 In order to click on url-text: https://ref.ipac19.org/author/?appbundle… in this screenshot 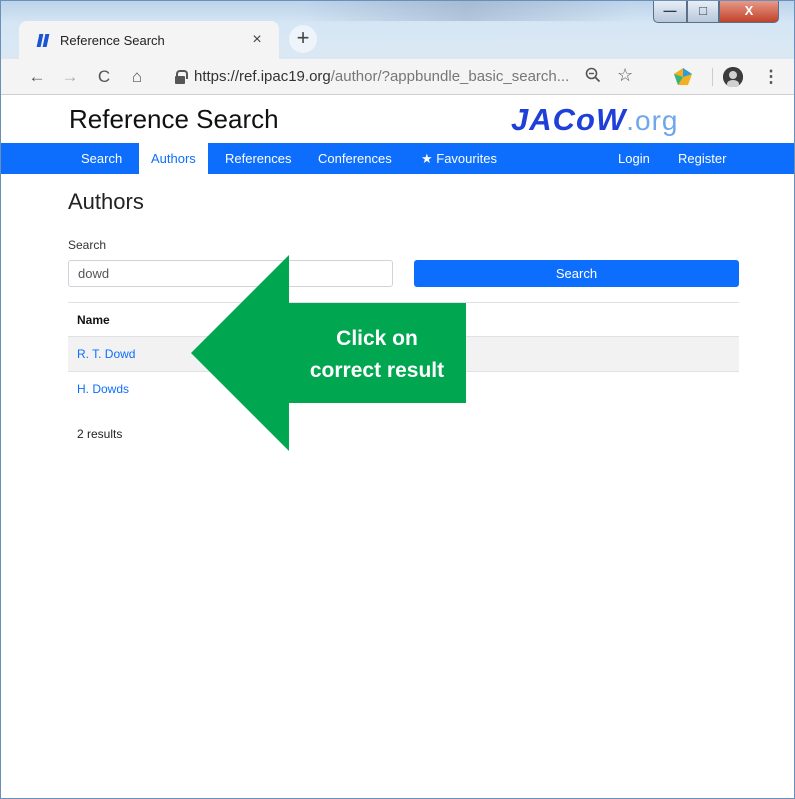, I will do `click(382, 76)`.